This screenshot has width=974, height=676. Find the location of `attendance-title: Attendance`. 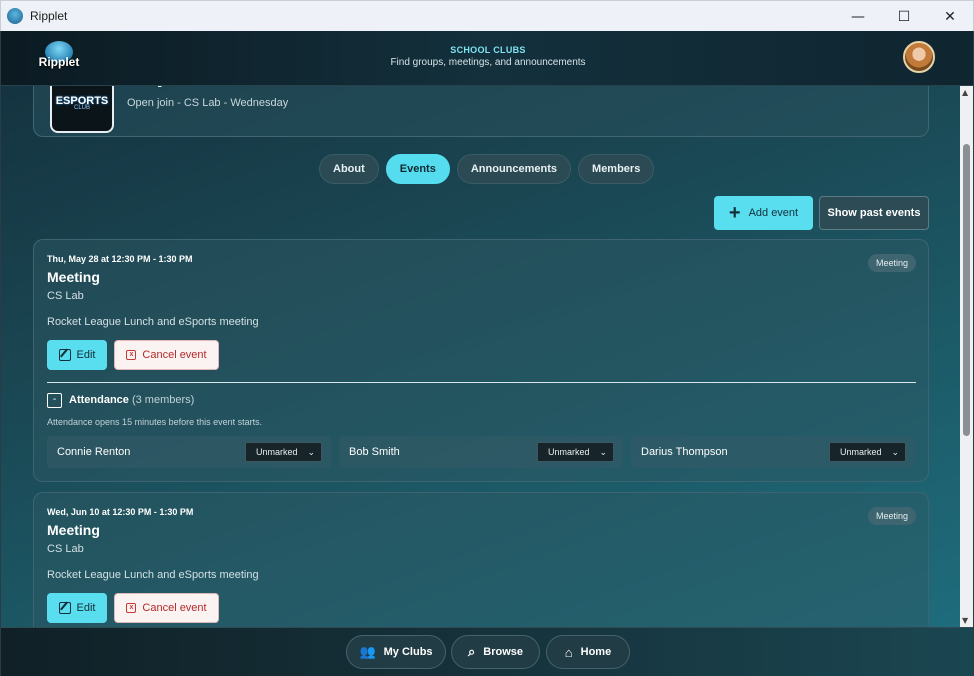

attendance-title: Attendance is located at coordinates (99, 400).